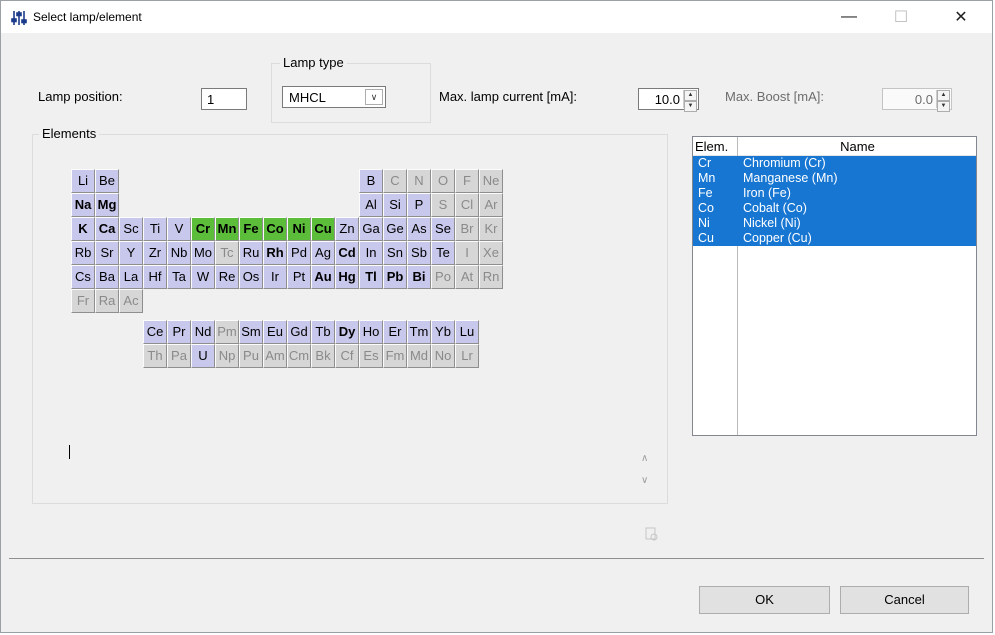 The width and height of the screenshot is (995, 635). What do you see at coordinates (395, 332) in the screenshot?
I see `element-er-button: Er` at bounding box center [395, 332].